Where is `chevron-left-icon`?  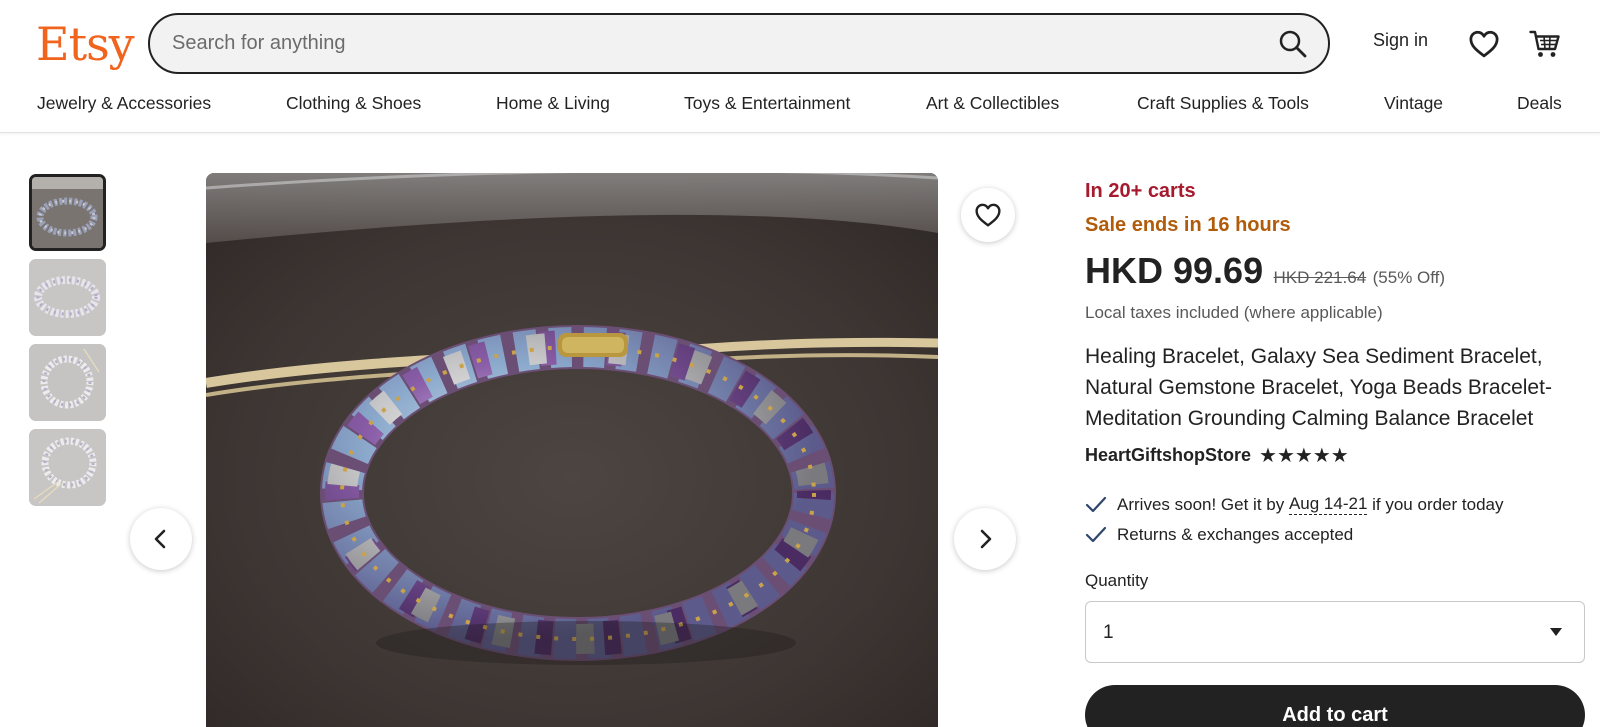 chevron-left-icon is located at coordinates (160, 539).